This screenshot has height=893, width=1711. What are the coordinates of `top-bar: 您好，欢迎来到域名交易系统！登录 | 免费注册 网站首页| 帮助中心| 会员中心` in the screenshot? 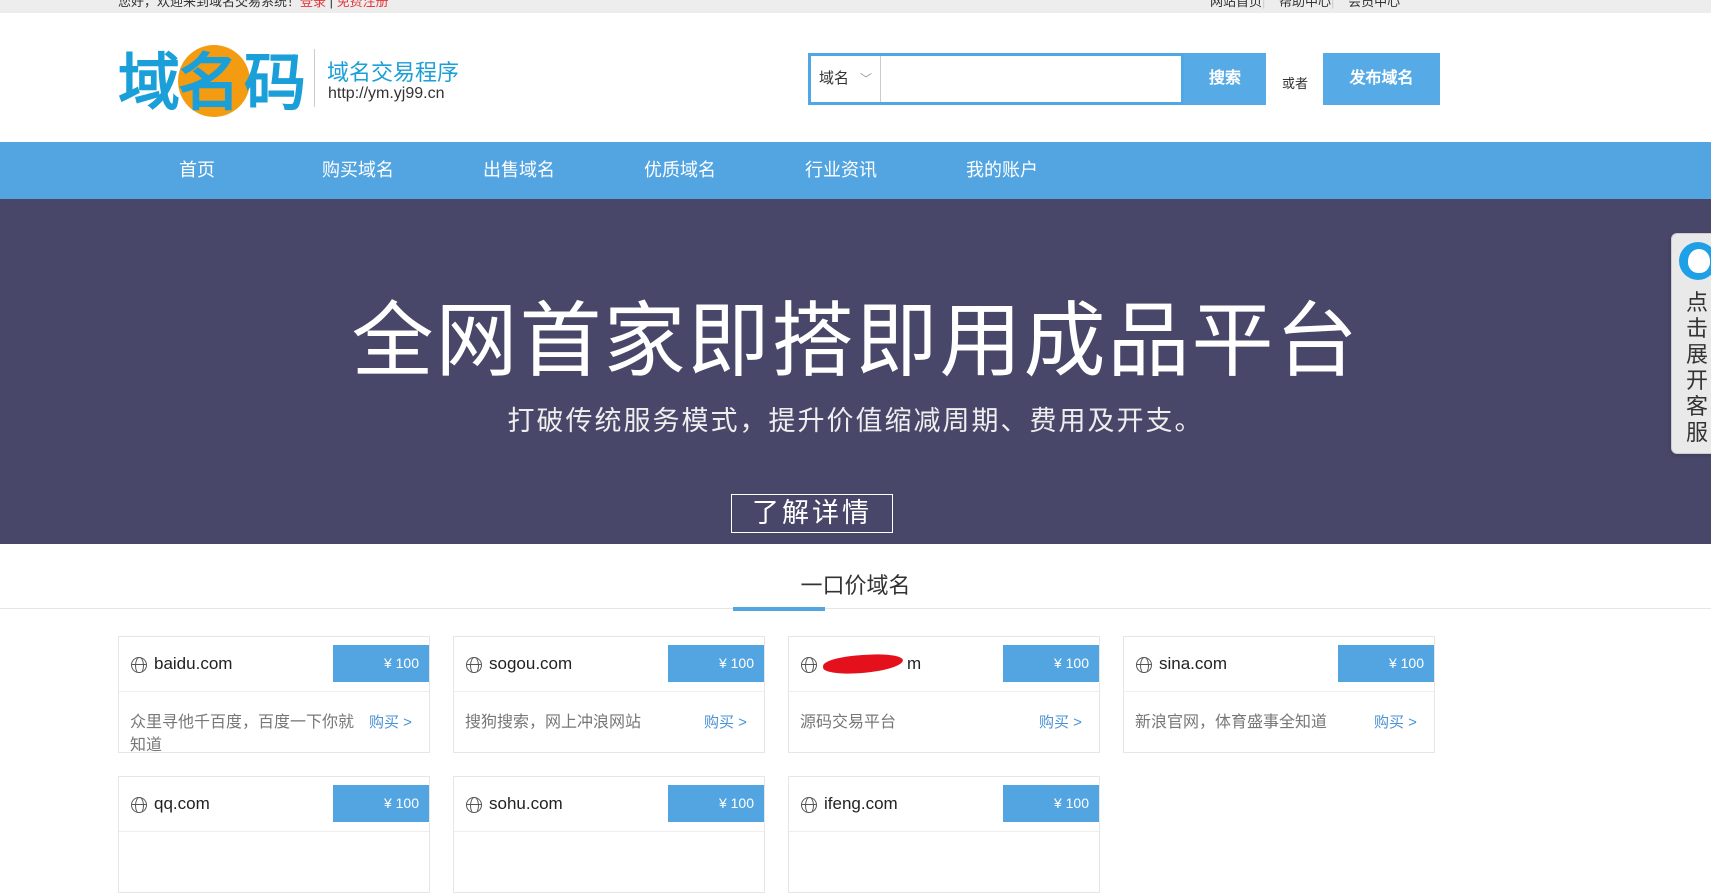 It's located at (855, 6).